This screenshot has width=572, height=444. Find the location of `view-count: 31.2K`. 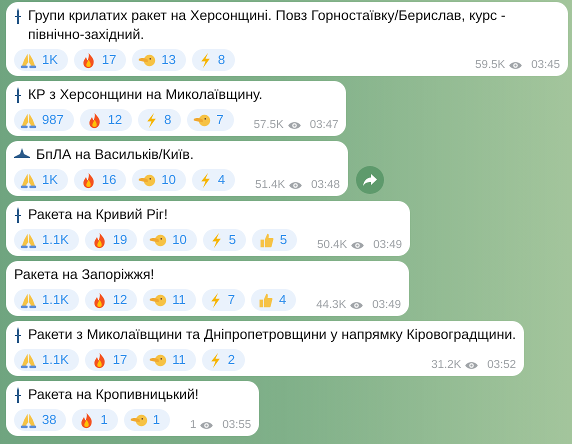

view-count: 31.2K is located at coordinates (446, 365).